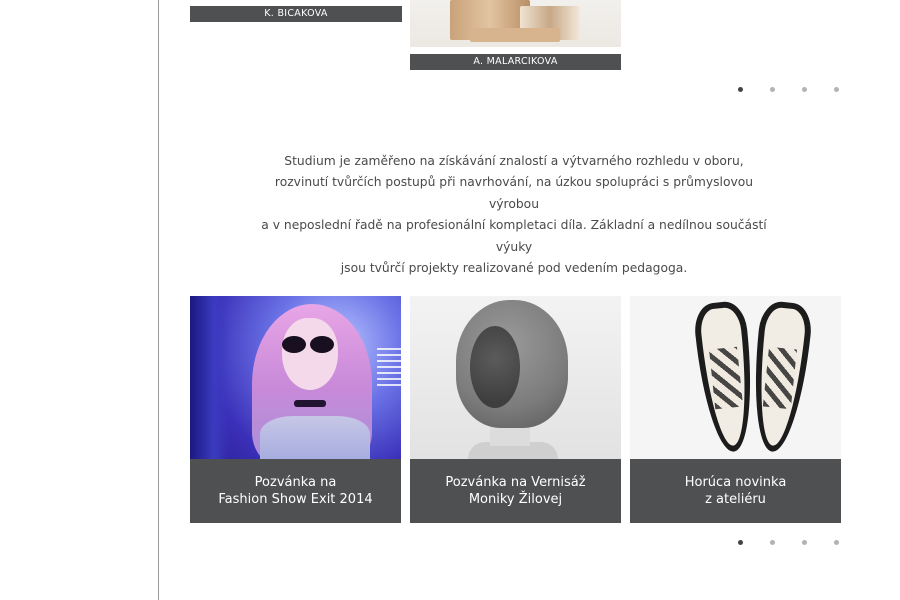 This screenshot has width=900, height=600. Describe the element at coordinates (295, 499) in the screenshot. I see `news-caption-line-2: Fashion Show Exit 2014` at that location.